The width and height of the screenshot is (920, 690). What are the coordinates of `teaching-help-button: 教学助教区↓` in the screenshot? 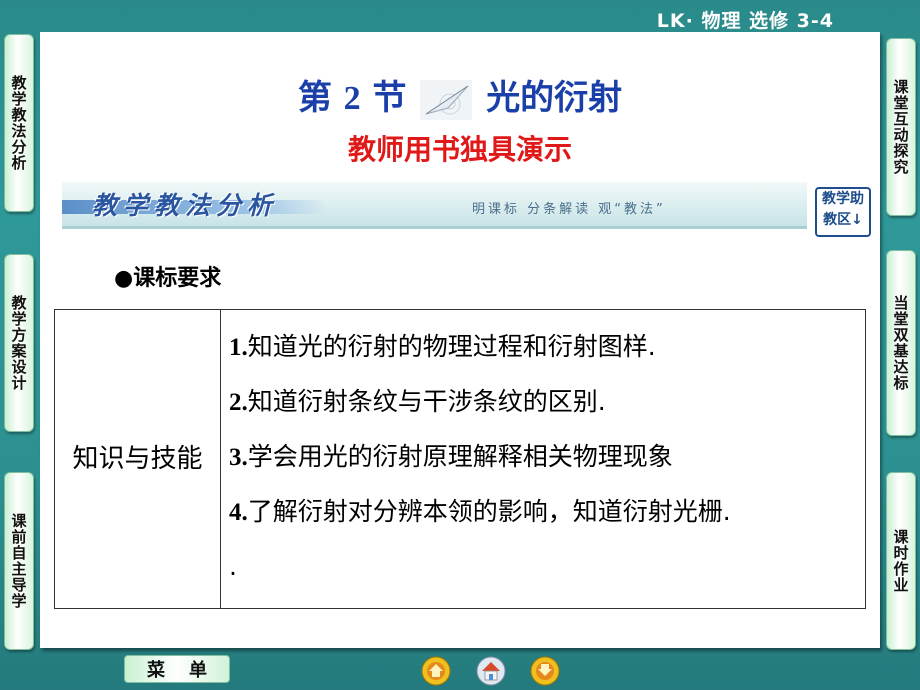 It's located at (843, 212).